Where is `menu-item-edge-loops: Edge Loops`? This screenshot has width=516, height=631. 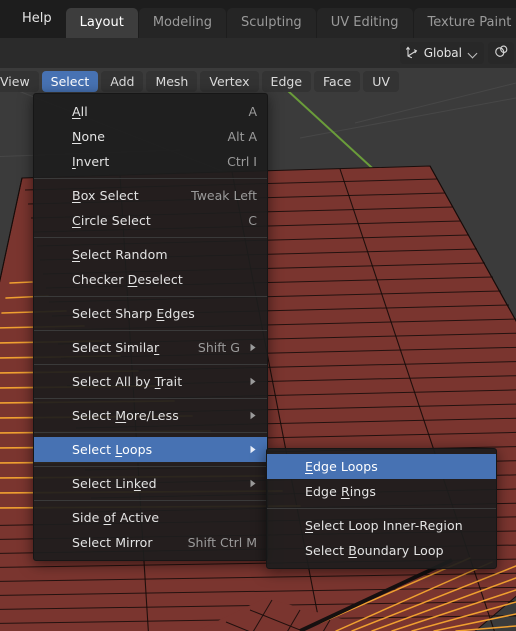
menu-item-edge-loops: Edge Loops is located at coordinates (381, 466).